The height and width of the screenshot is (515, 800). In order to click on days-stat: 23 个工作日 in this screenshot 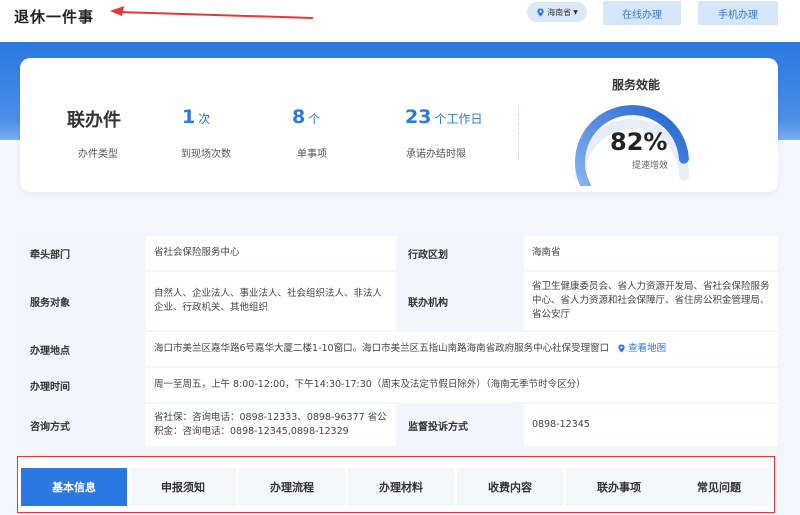, I will do `click(443, 117)`.